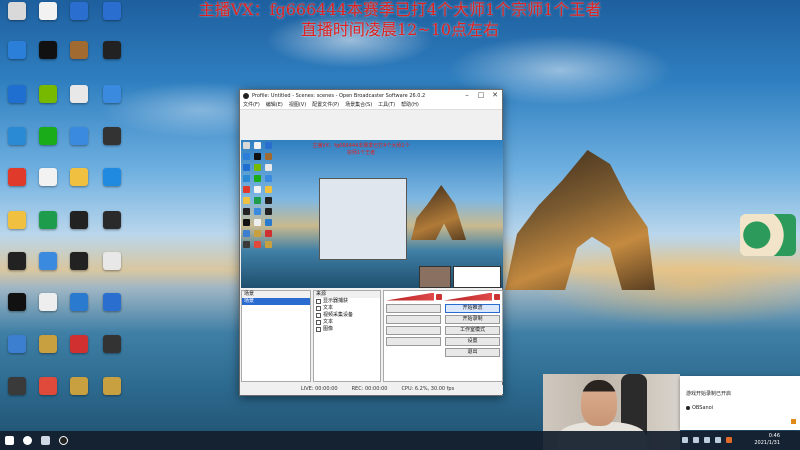 The width and height of the screenshot is (800, 450). I want to click on menu-view: 视图(V), so click(297, 105).